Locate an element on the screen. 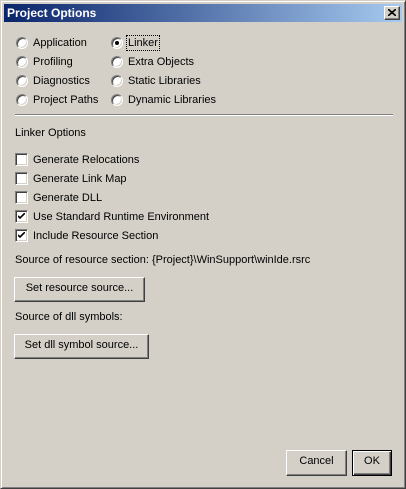  radio-extra-objects-label: Extra Objects is located at coordinates (161, 62).